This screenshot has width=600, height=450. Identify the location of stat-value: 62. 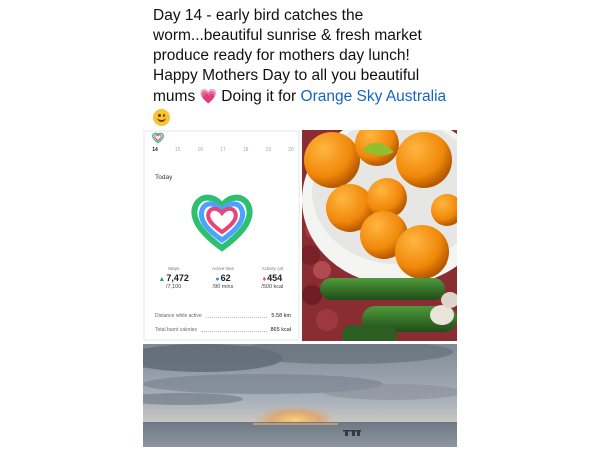
(225, 278).